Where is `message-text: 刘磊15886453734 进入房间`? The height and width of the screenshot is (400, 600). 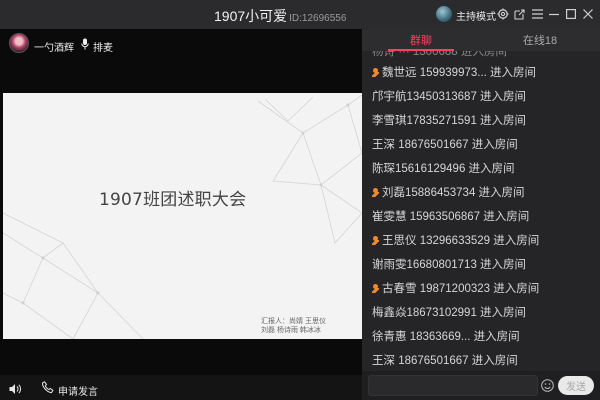 message-text: 刘磊15886453734 进入房间 is located at coordinates (453, 193).